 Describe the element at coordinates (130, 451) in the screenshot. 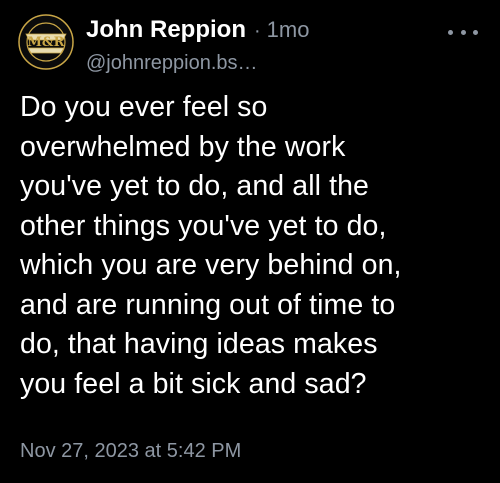

I see `post-timestamp: Nov 27, 2023 at 5:42 PM` at that location.